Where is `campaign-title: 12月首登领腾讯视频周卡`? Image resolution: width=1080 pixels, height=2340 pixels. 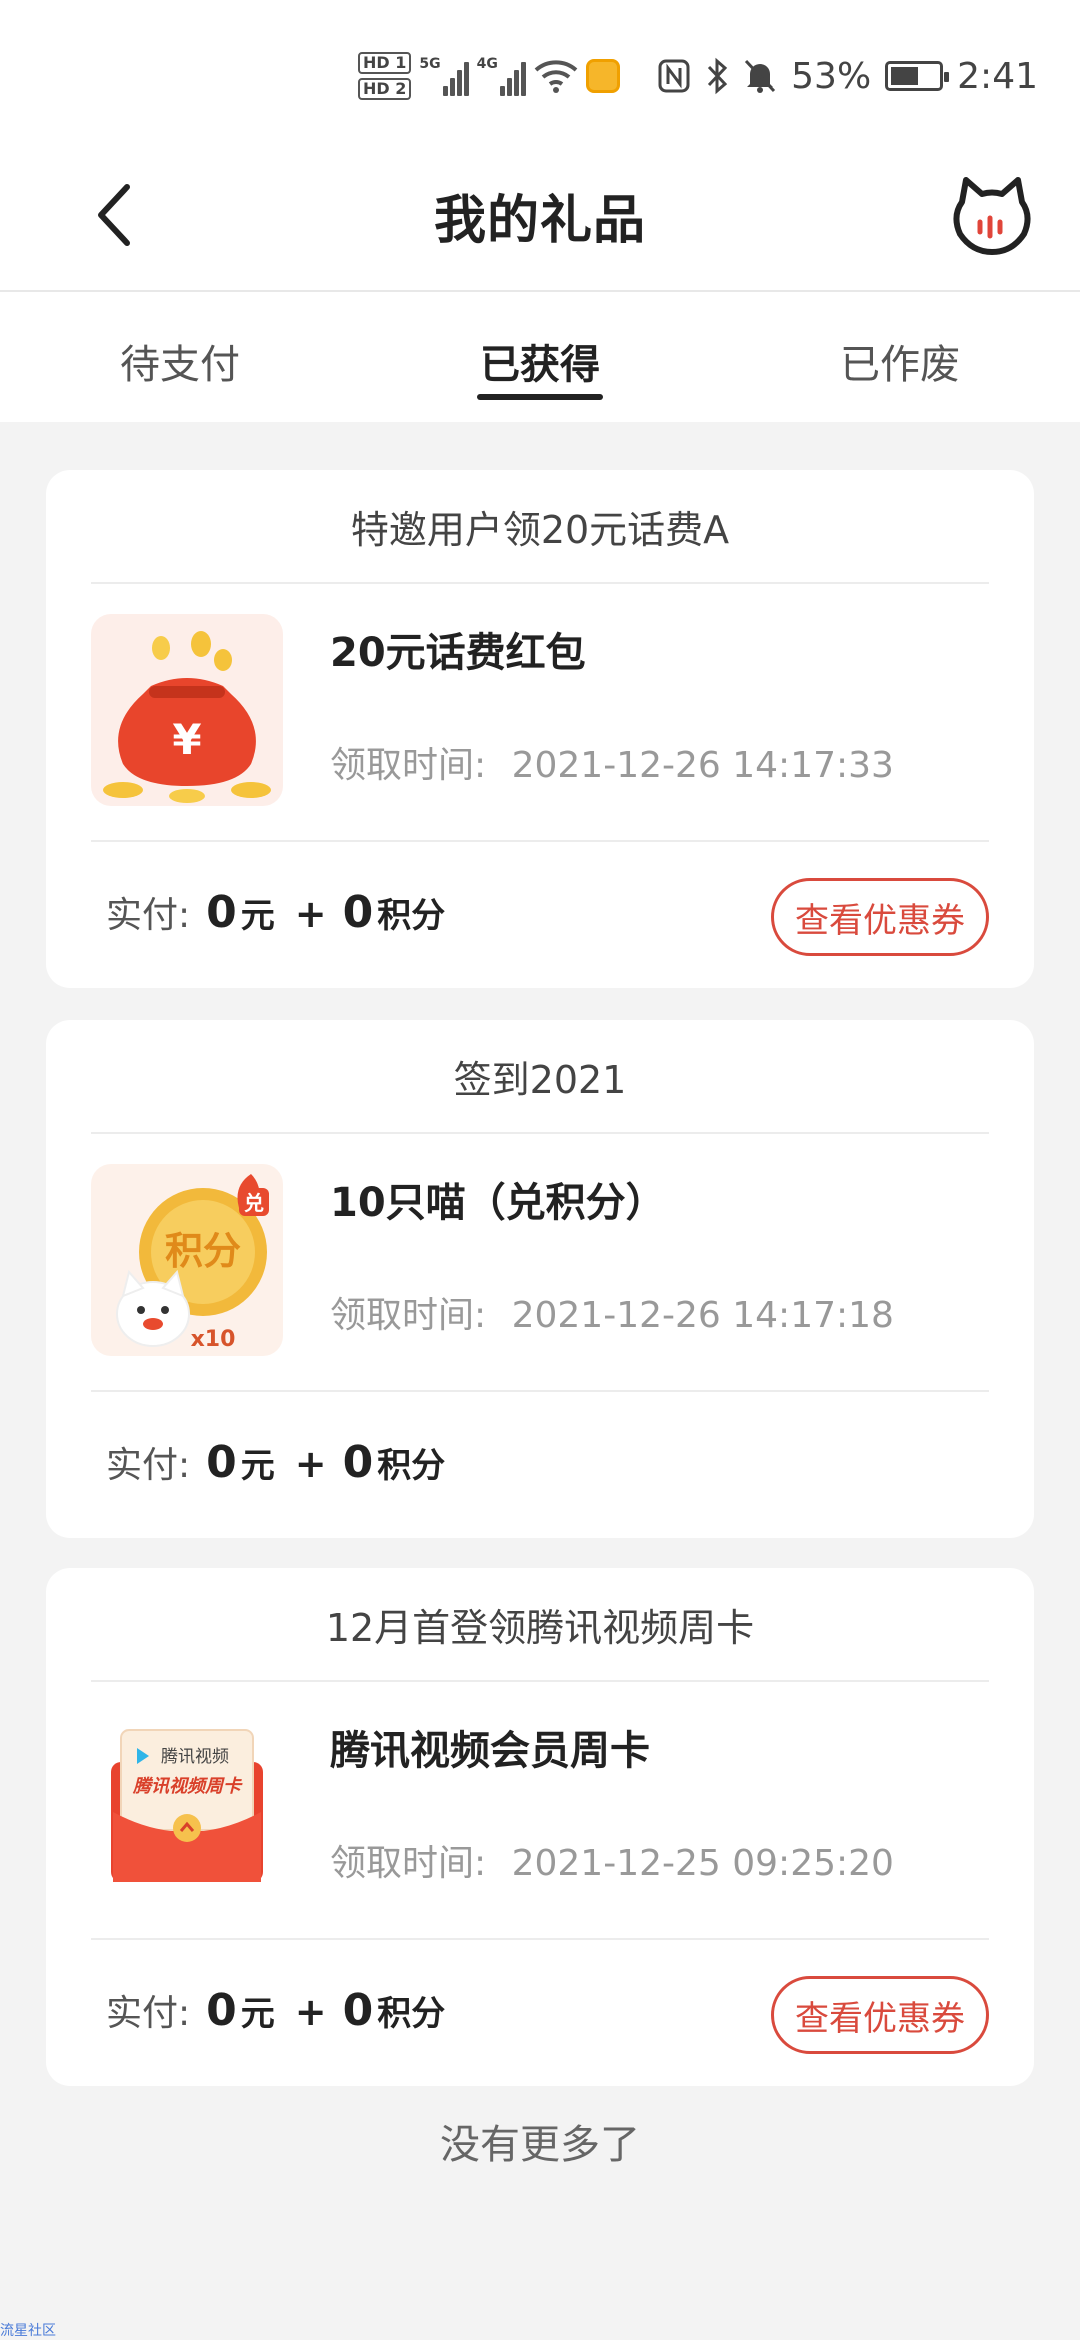
campaign-title: 12月首登领腾讯视频周卡 is located at coordinates (540, 1627).